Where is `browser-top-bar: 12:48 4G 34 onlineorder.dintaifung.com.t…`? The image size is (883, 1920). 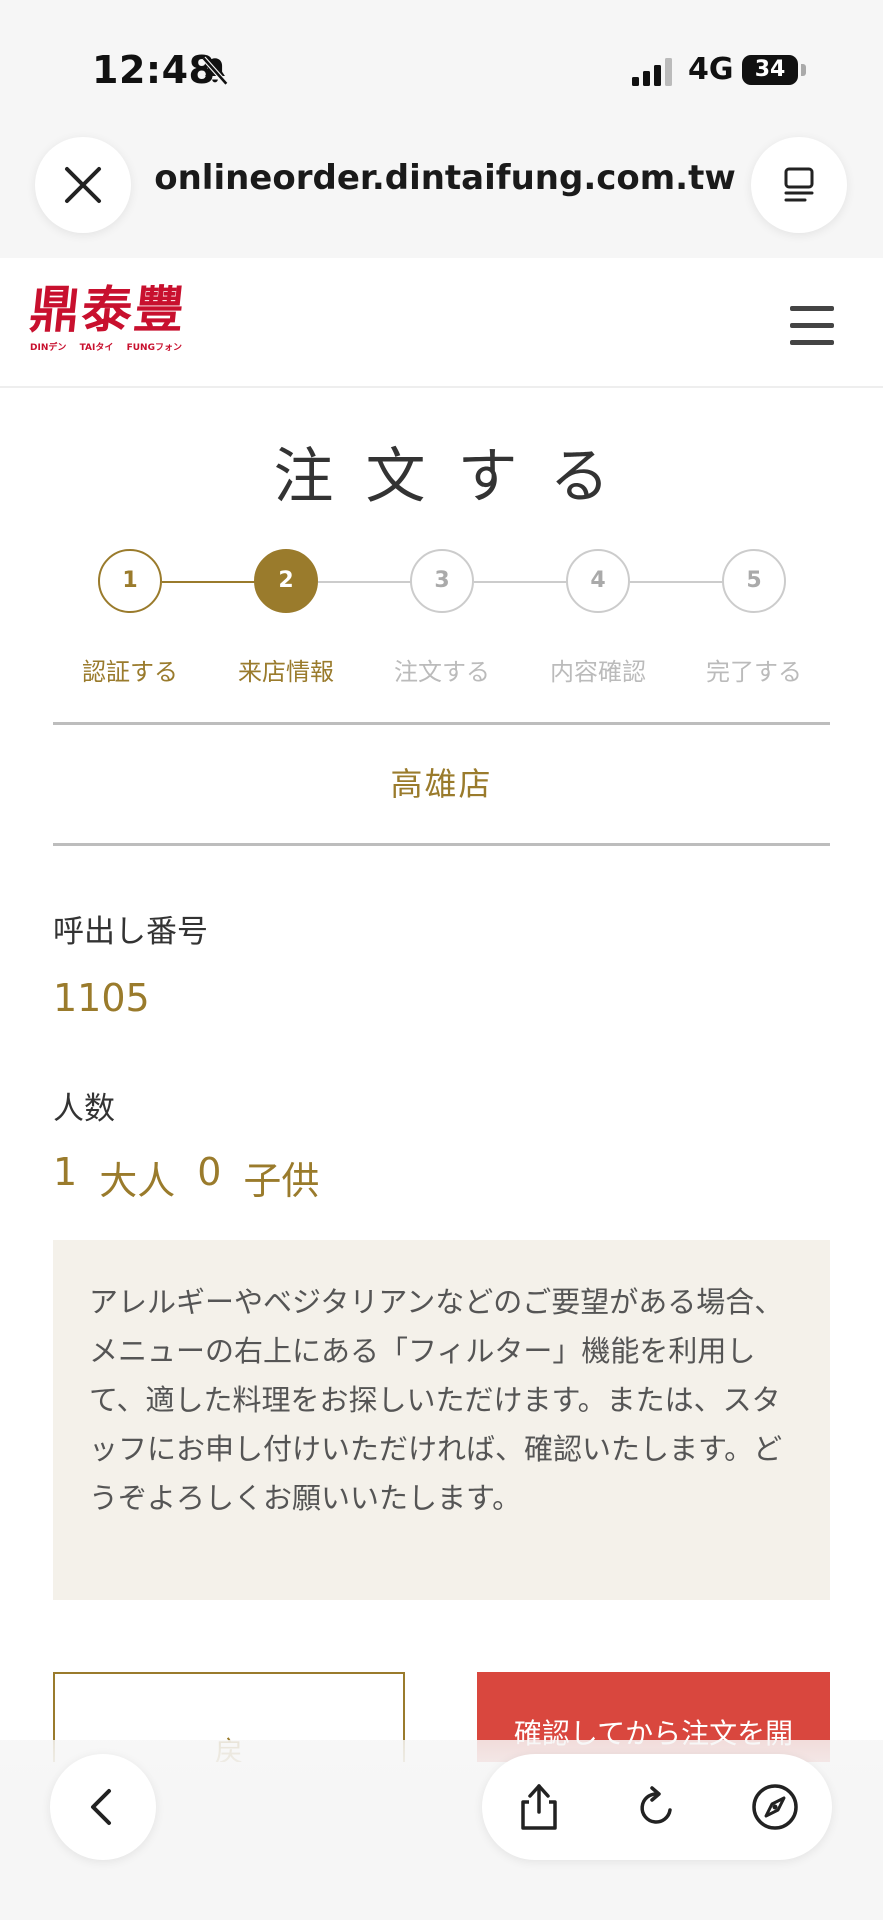
browser-top-bar: 12:48 4G 34 onlineorder.dintaifung.com.t… is located at coordinates (441, 129).